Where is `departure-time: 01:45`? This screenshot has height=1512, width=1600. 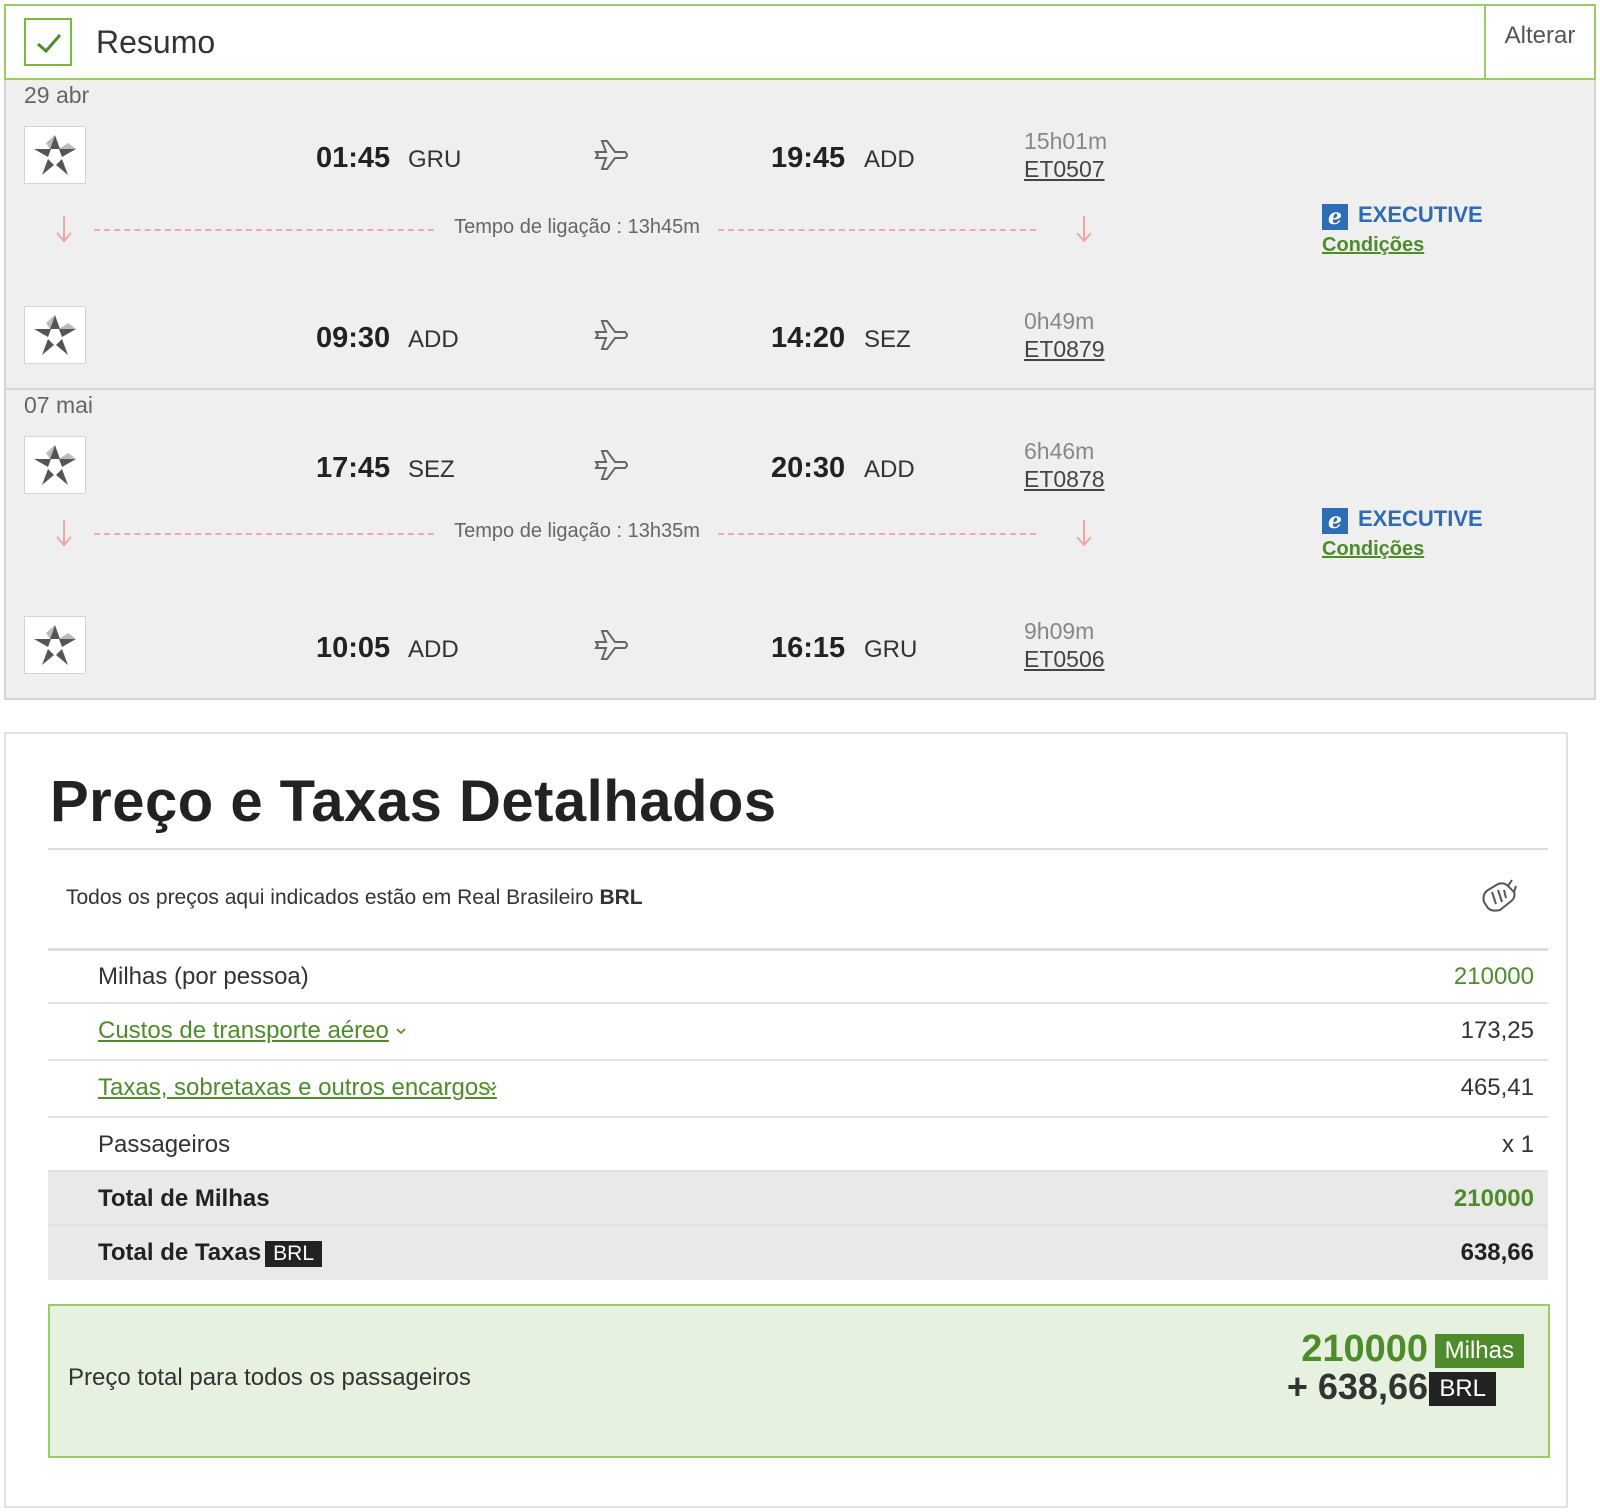 departure-time: 01:45 is located at coordinates (353, 158).